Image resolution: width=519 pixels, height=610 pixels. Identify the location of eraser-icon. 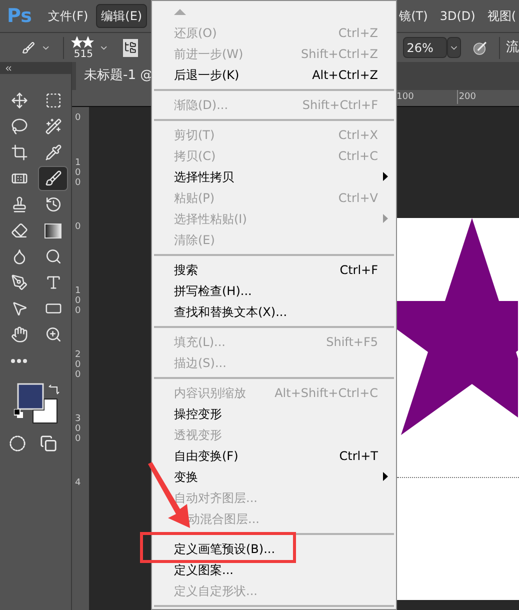
(19, 230).